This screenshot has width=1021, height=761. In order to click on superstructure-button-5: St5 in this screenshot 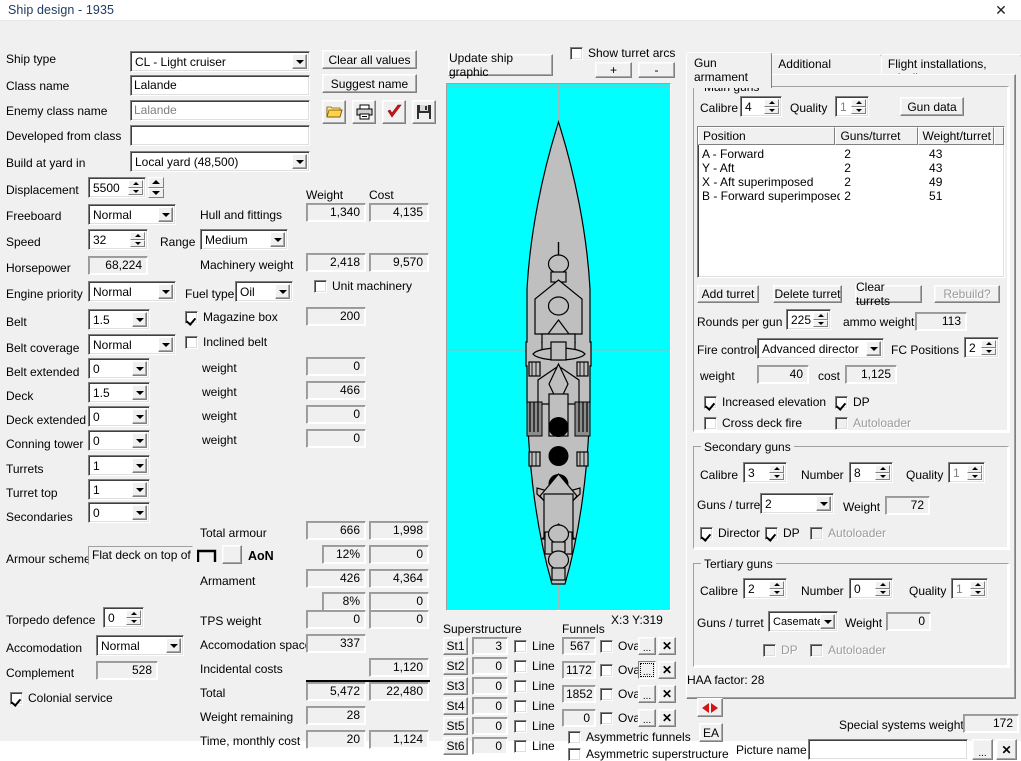, I will do `click(455, 726)`.